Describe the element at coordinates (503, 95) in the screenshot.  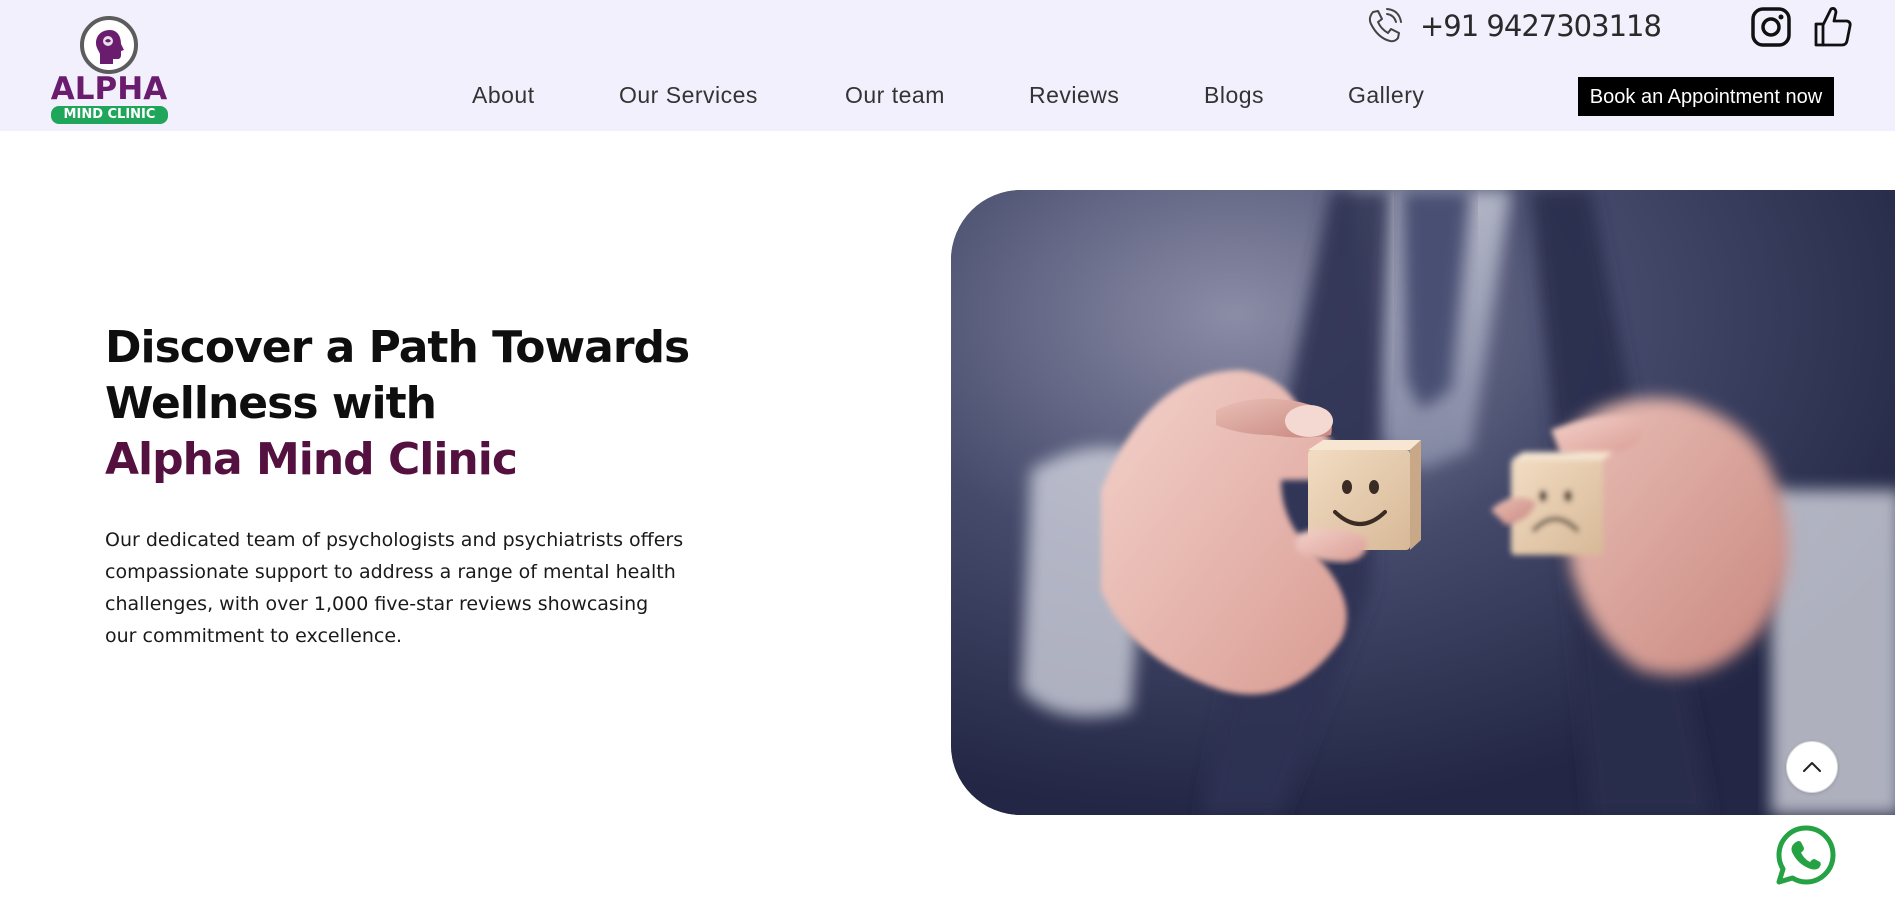
I see `nav-about: About` at that location.